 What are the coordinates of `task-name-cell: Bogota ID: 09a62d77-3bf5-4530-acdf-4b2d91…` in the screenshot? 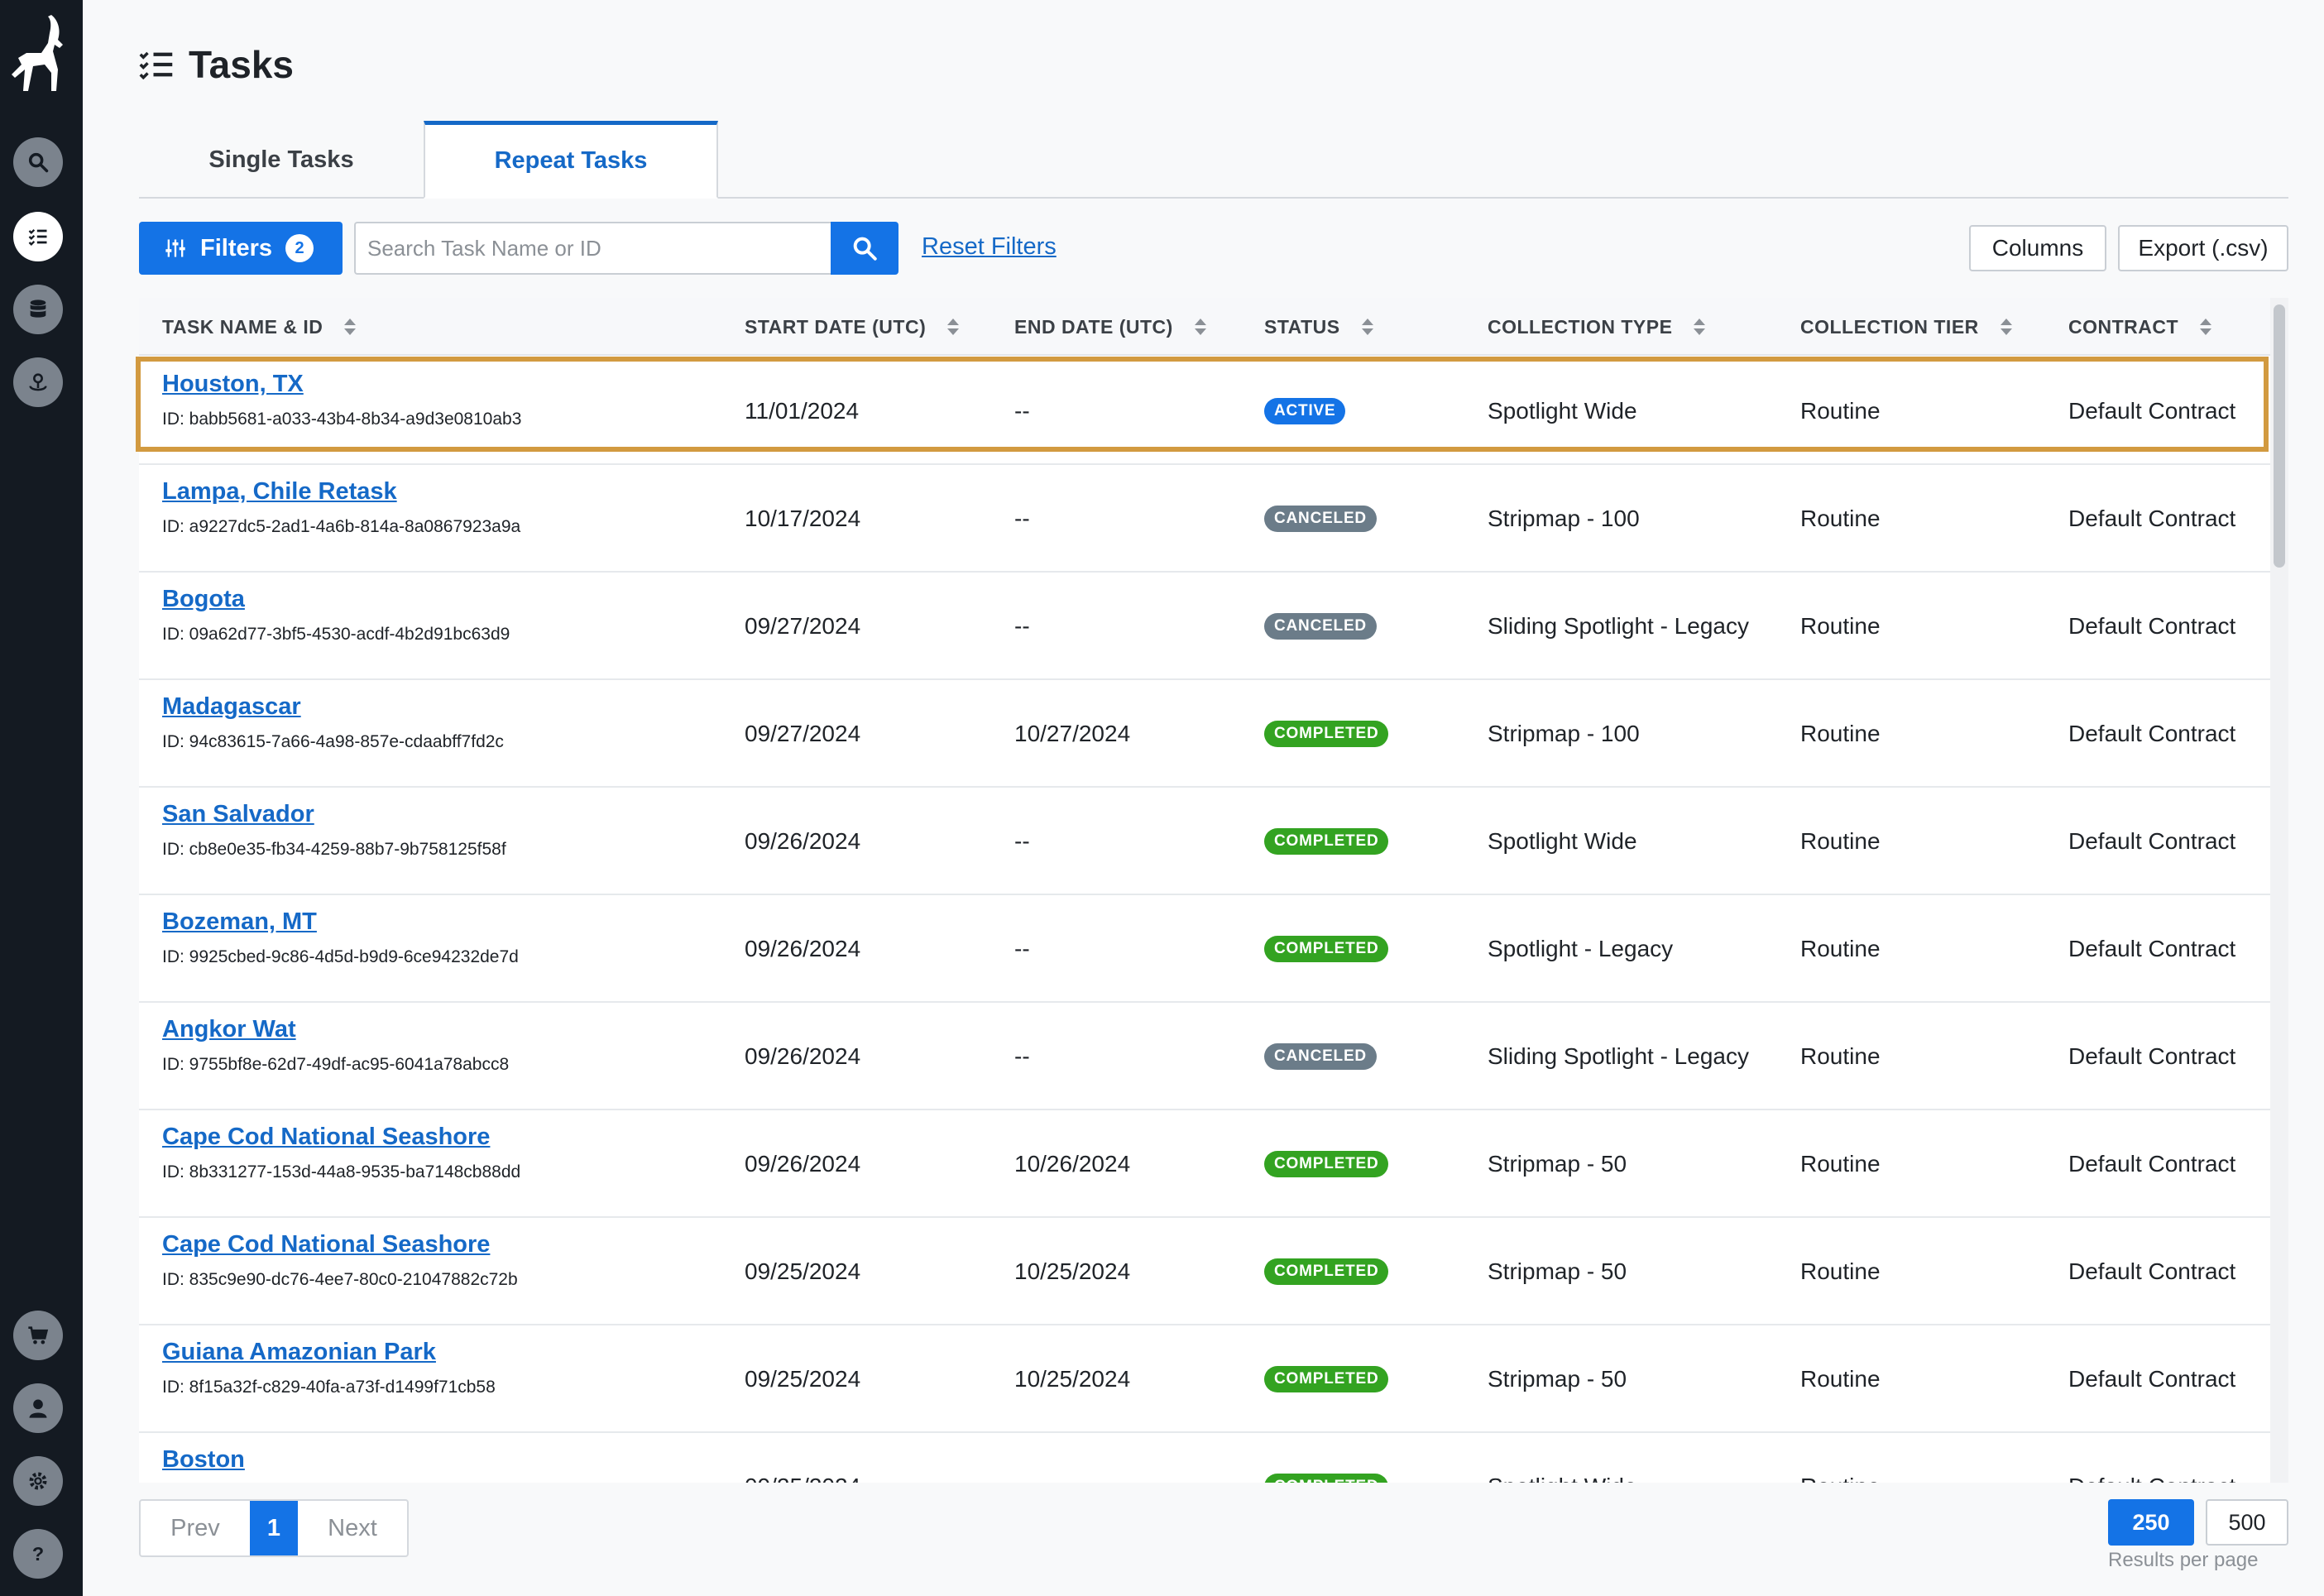 It's located at (336, 615).